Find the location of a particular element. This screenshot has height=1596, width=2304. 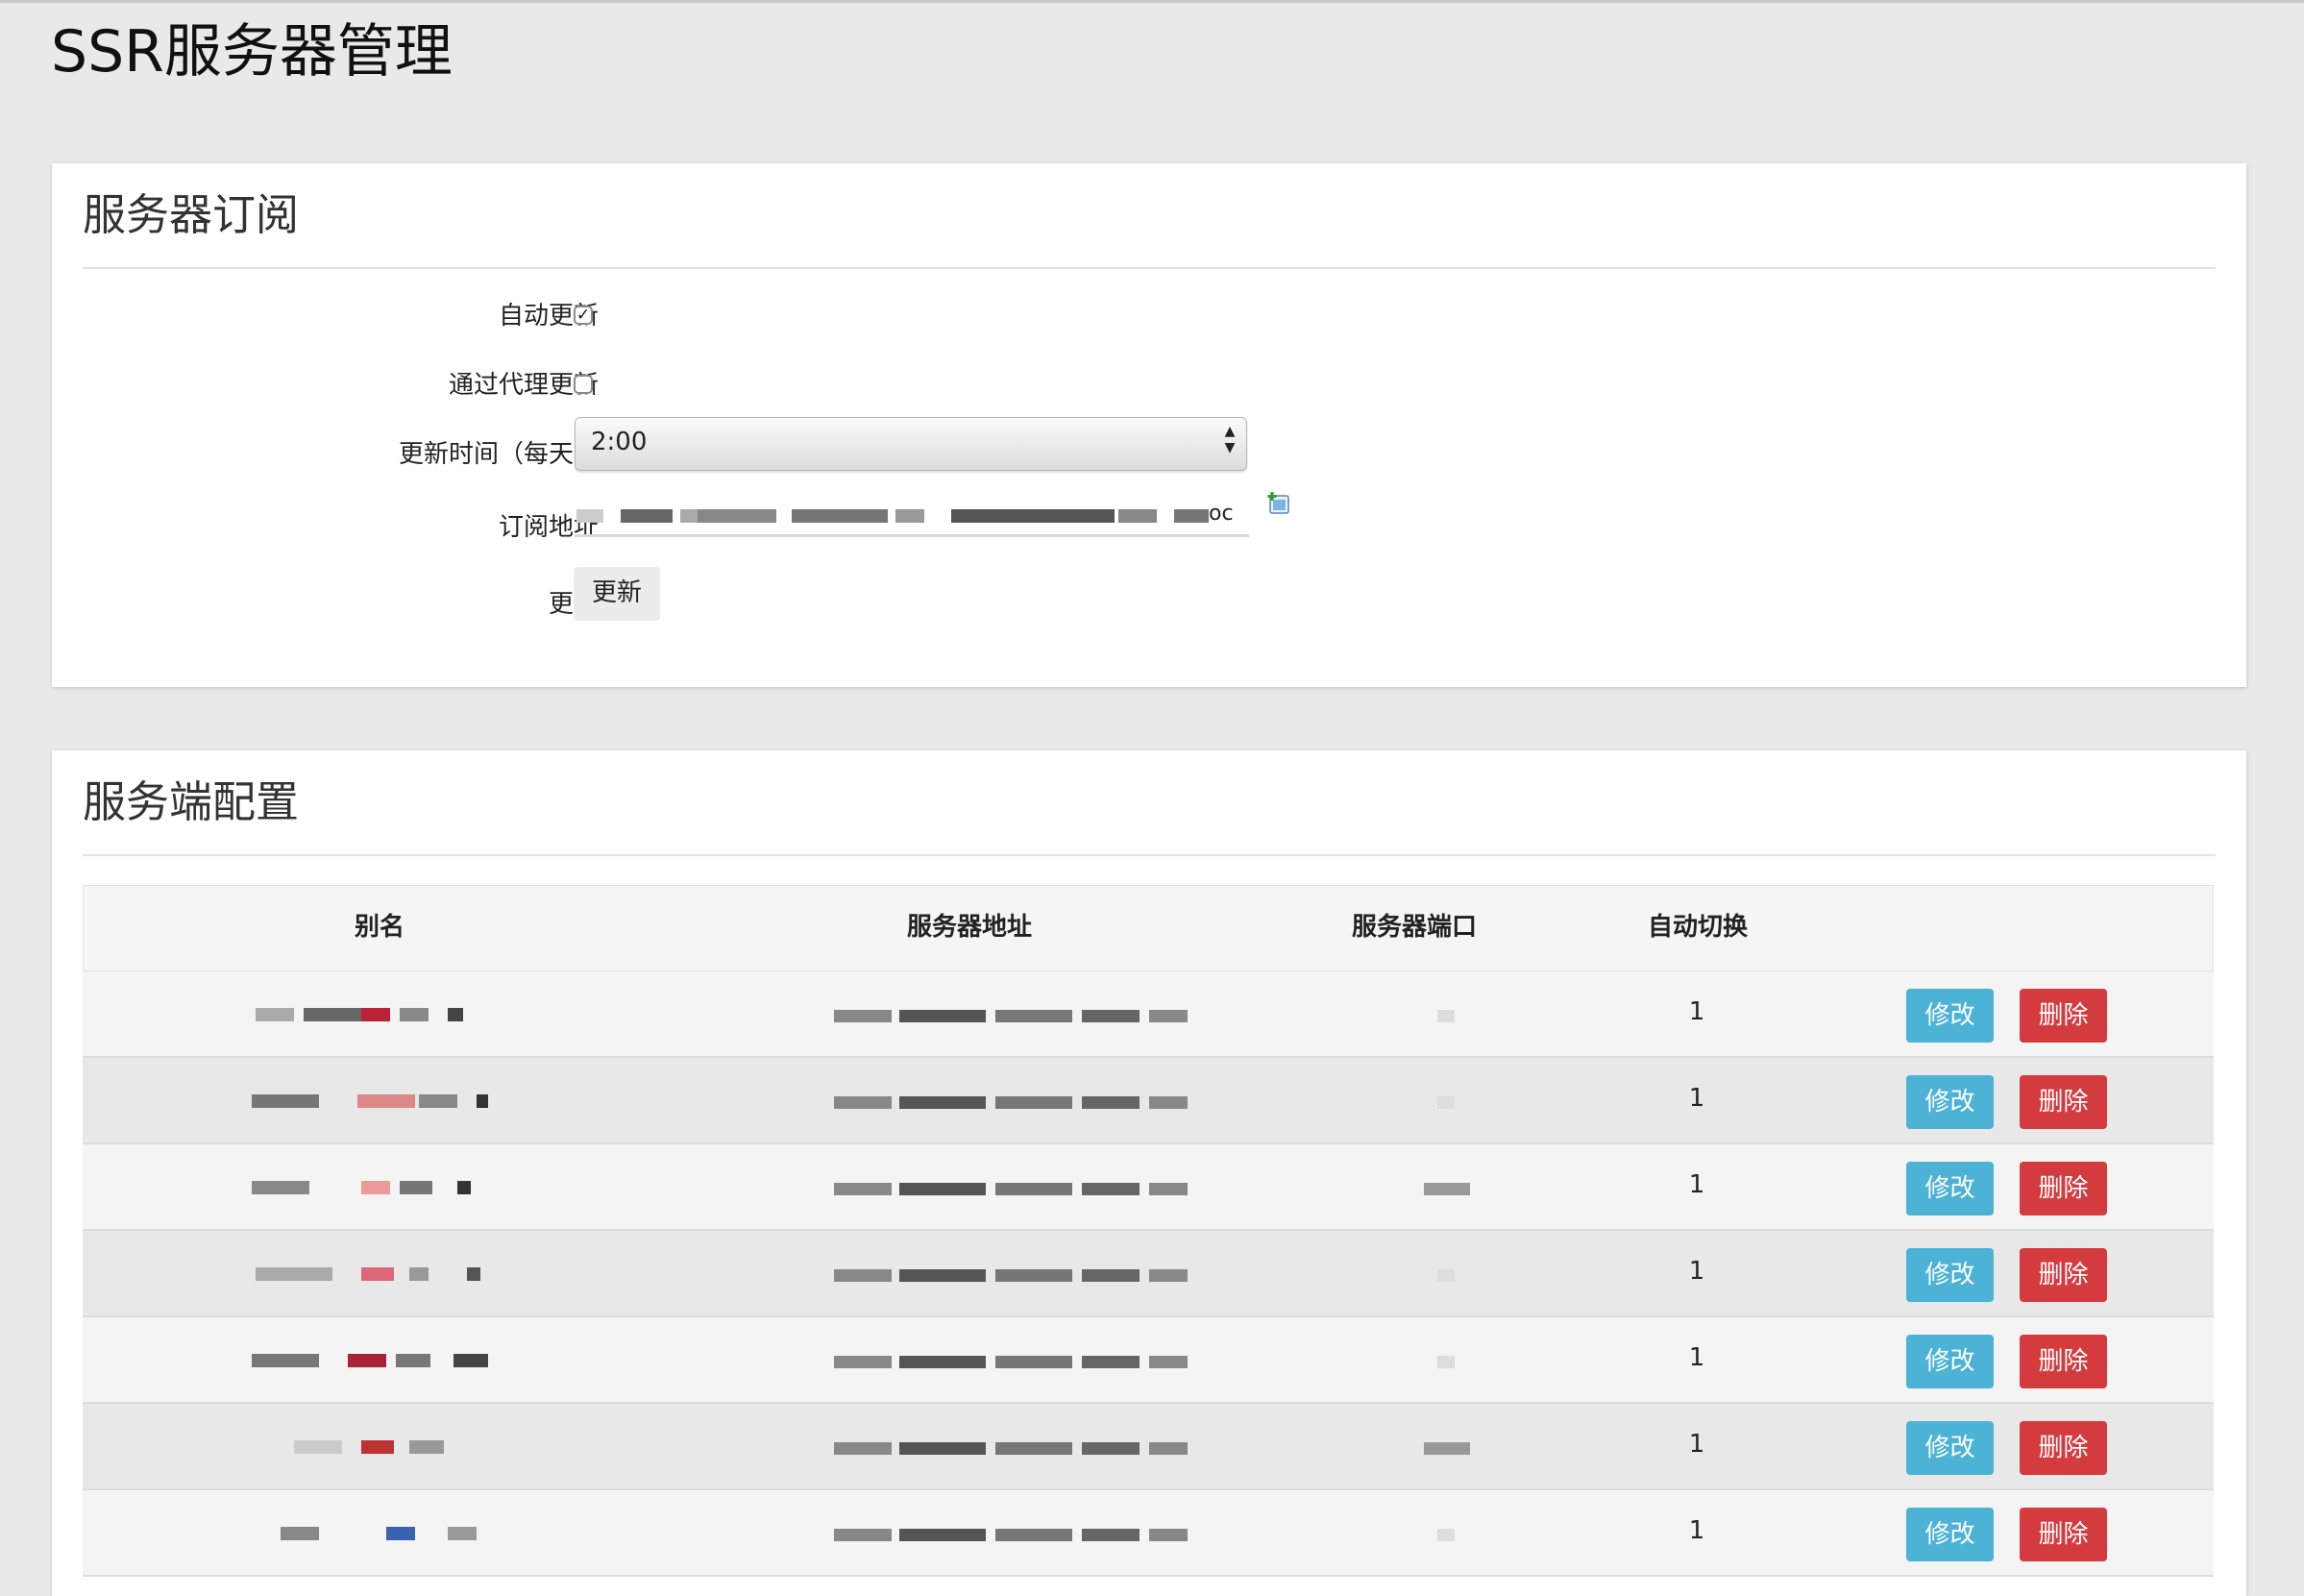

subscription-url-input: oc is located at coordinates (912, 514).